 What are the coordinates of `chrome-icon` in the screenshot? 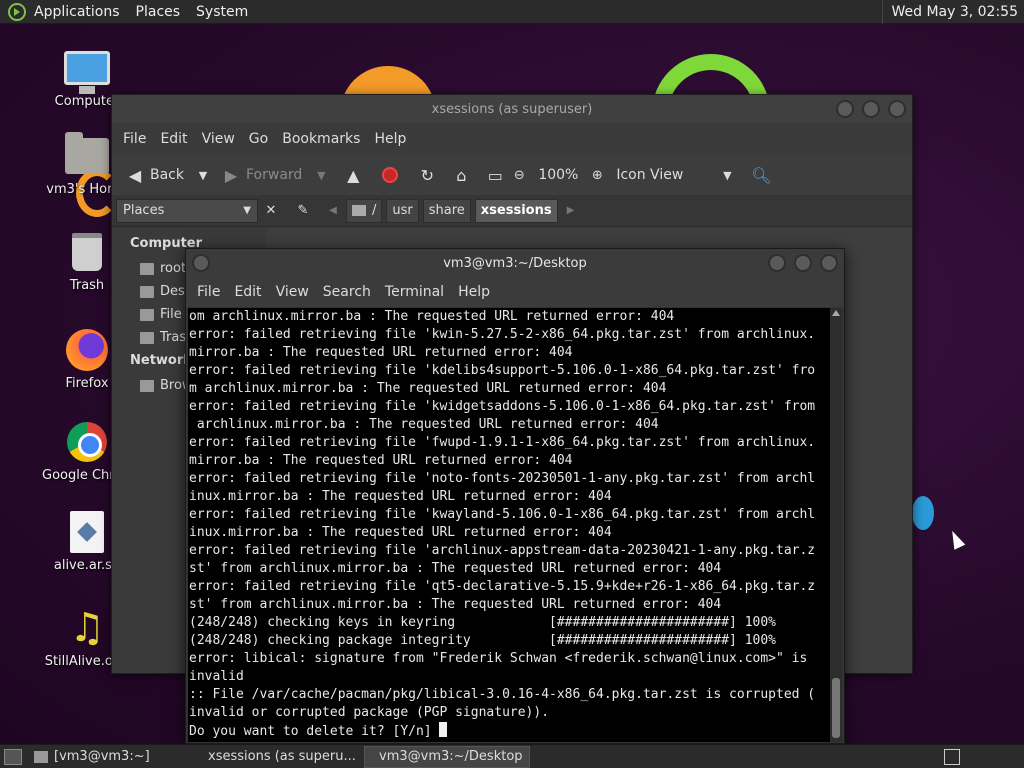 It's located at (87, 442).